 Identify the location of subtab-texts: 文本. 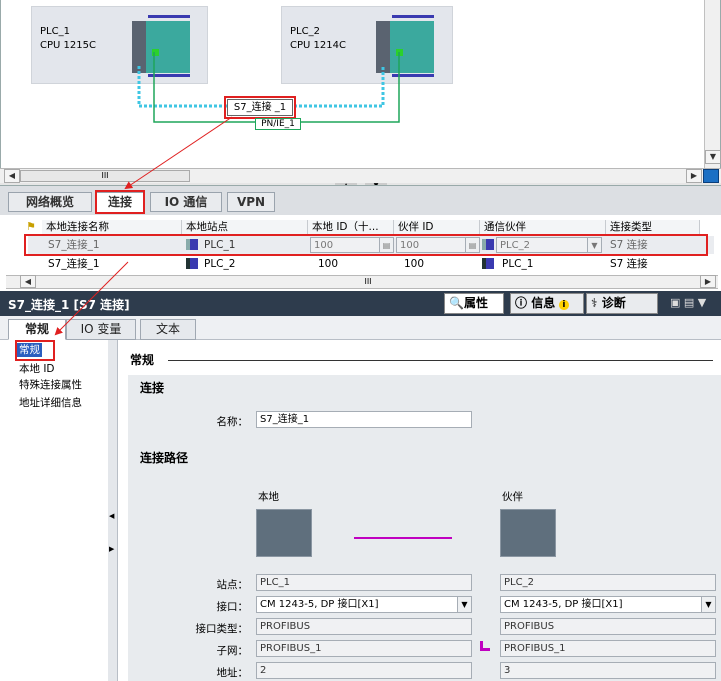
(168, 329).